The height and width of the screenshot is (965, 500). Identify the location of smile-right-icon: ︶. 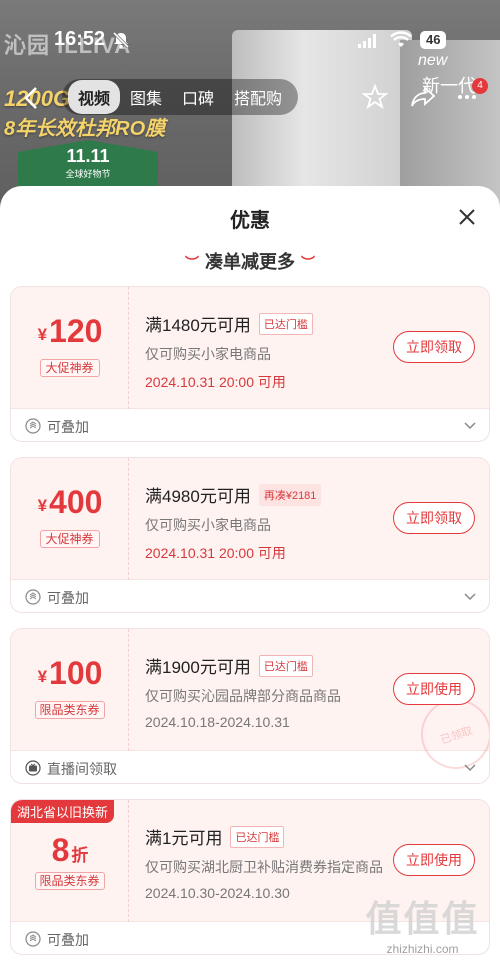
(308, 263).